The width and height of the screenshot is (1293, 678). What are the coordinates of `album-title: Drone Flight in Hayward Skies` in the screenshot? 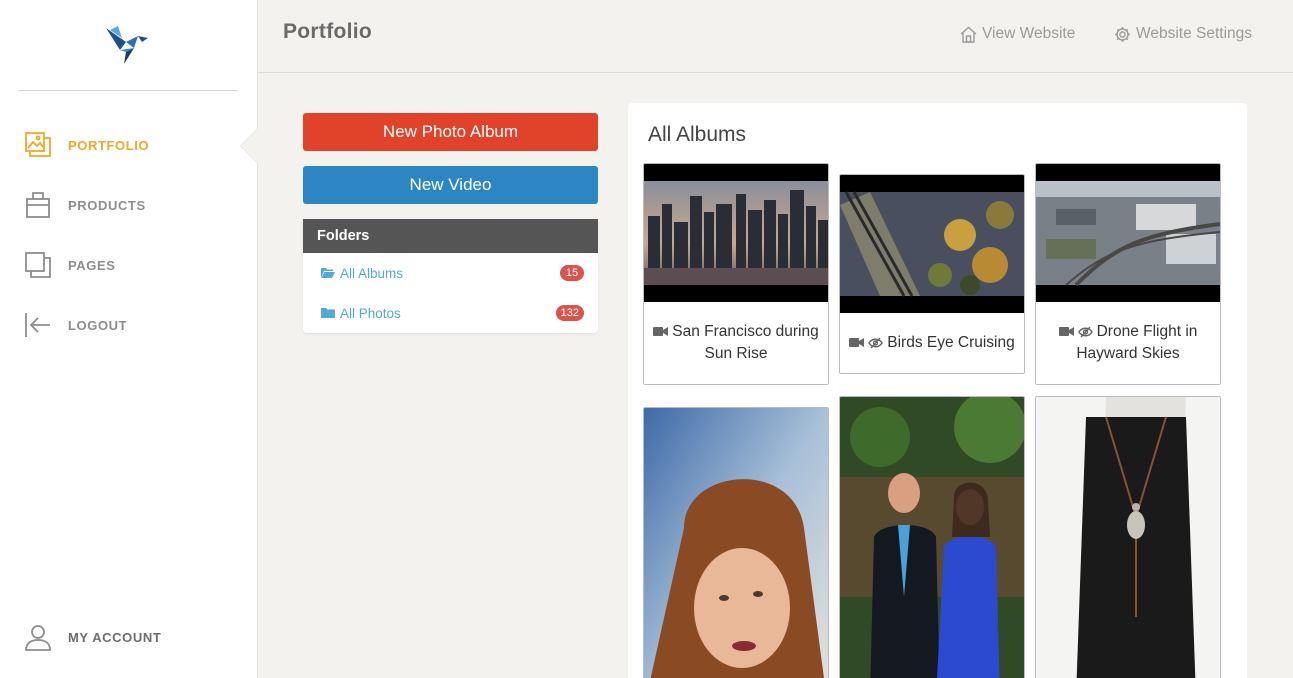 It's located at (1137, 342).